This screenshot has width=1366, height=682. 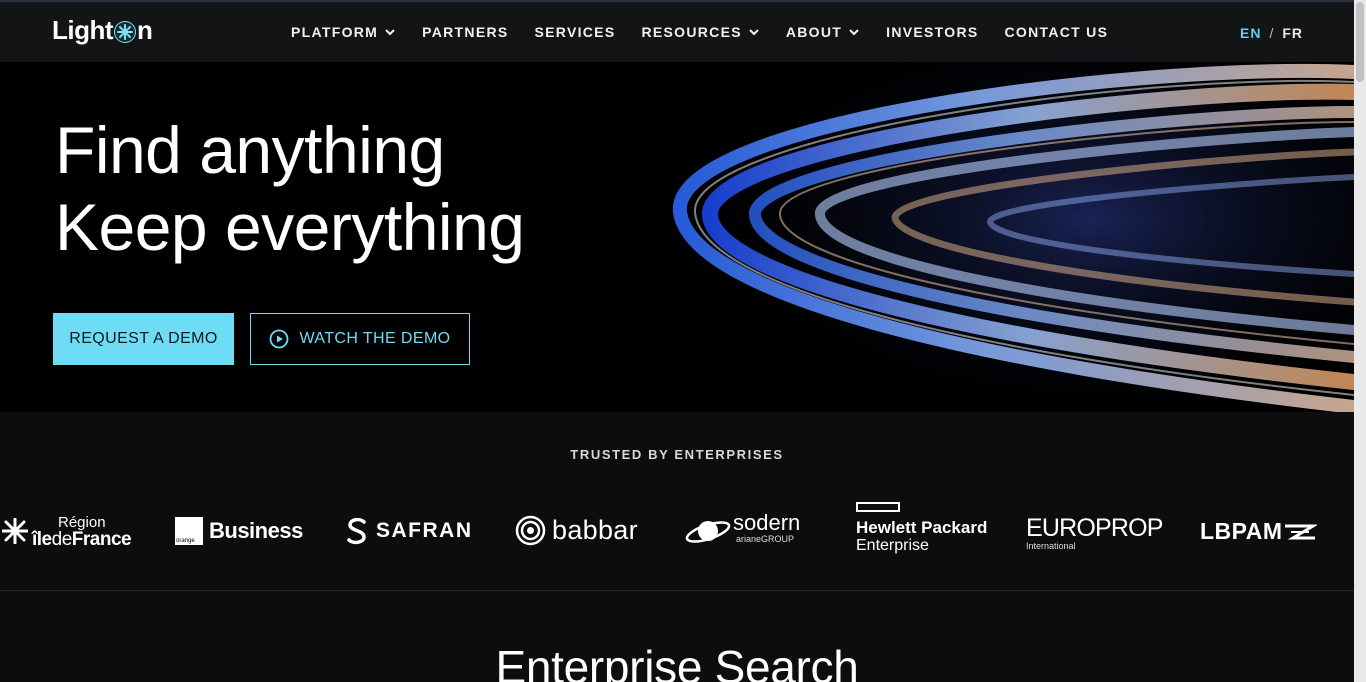 I want to click on idf-de-text: de, so click(x=62, y=539).